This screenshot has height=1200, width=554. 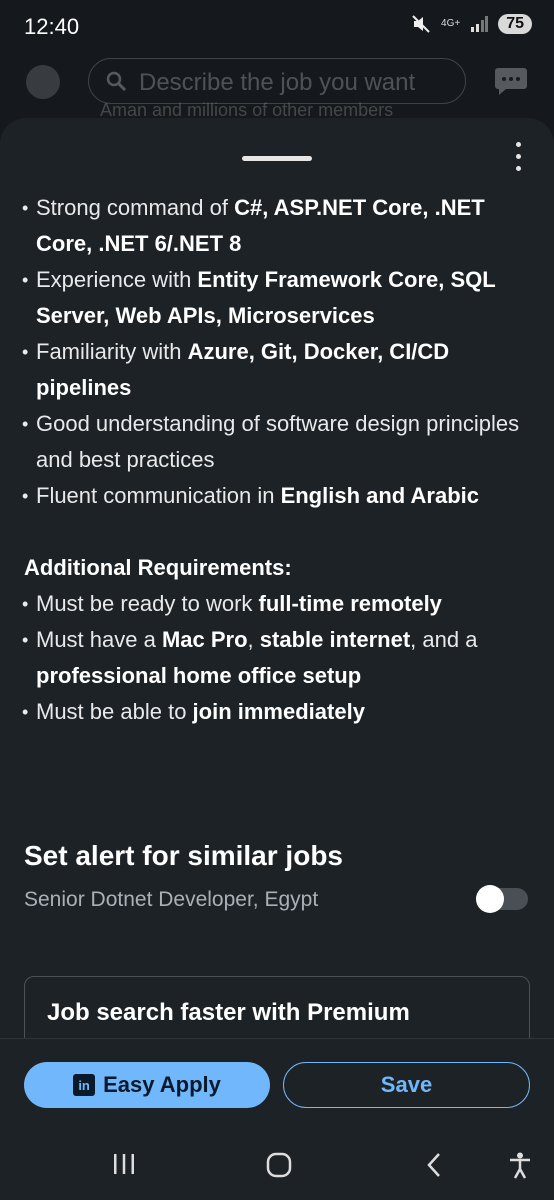 What do you see at coordinates (277, 1085) in the screenshot?
I see `job-action-bar: in Easy Apply Save` at bounding box center [277, 1085].